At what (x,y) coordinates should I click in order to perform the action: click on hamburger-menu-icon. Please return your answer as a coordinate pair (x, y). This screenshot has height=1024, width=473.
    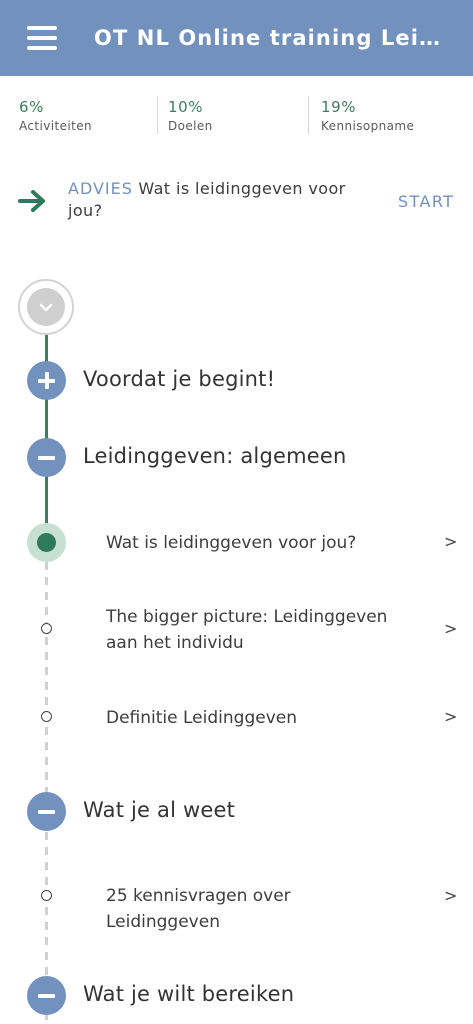
    Looking at the image, I should click on (42, 38).